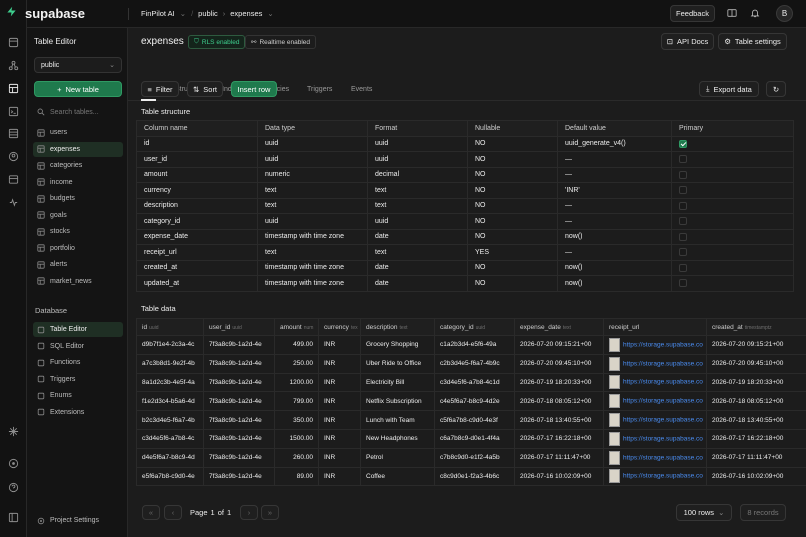 The image size is (806, 537). Describe the element at coordinates (78, 379) in the screenshot. I see `database-item-triggers: Triggers` at that location.